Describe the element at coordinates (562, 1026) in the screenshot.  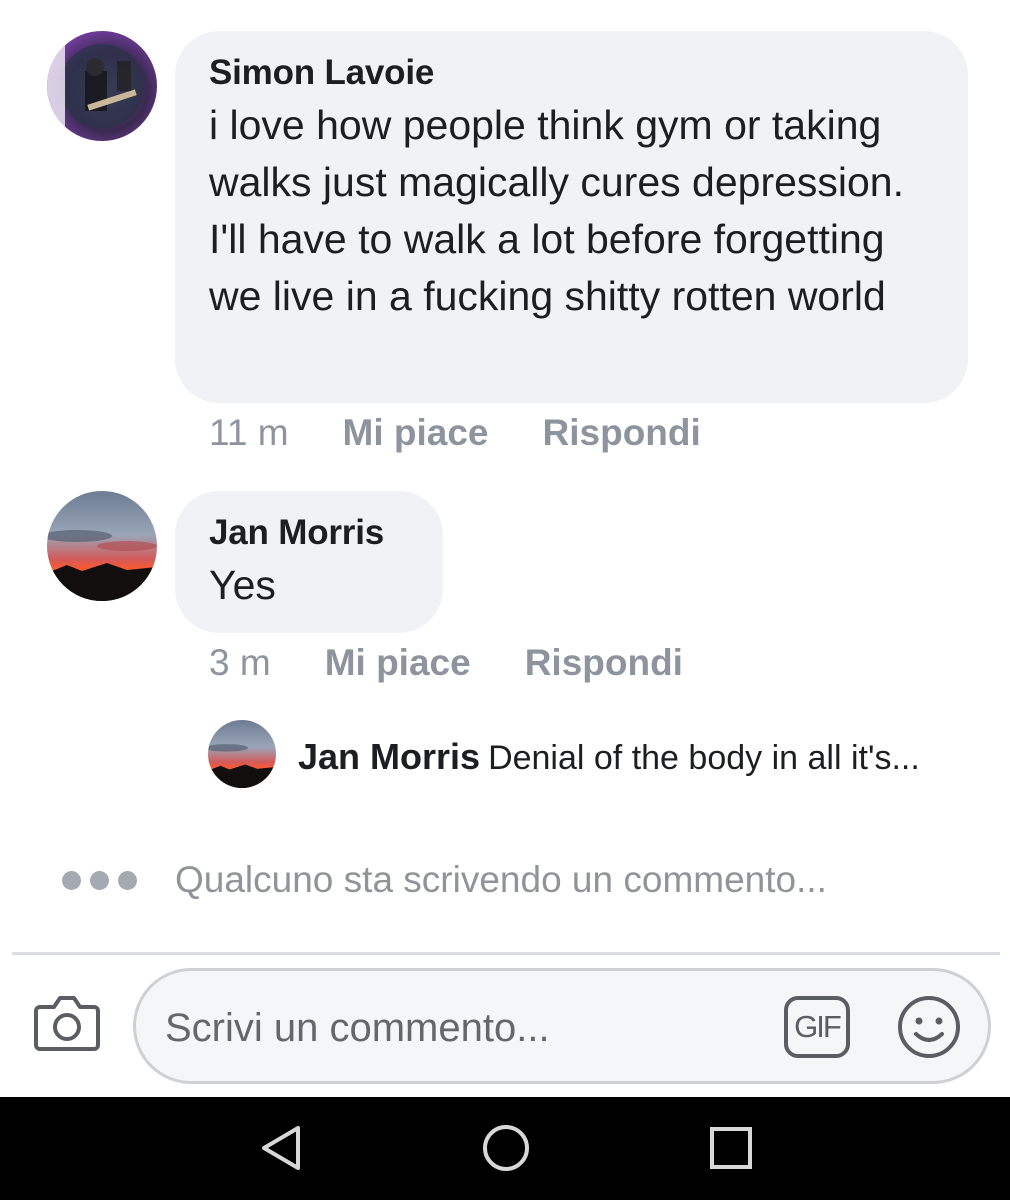
I see `comment-input: Scrivi un commento... GIF` at that location.